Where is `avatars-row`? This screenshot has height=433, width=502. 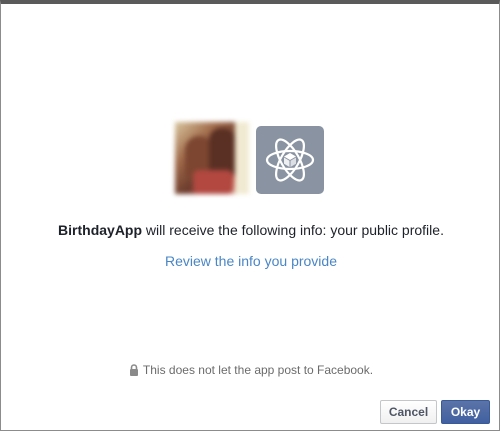
avatars-row is located at coordinates (249, 158).